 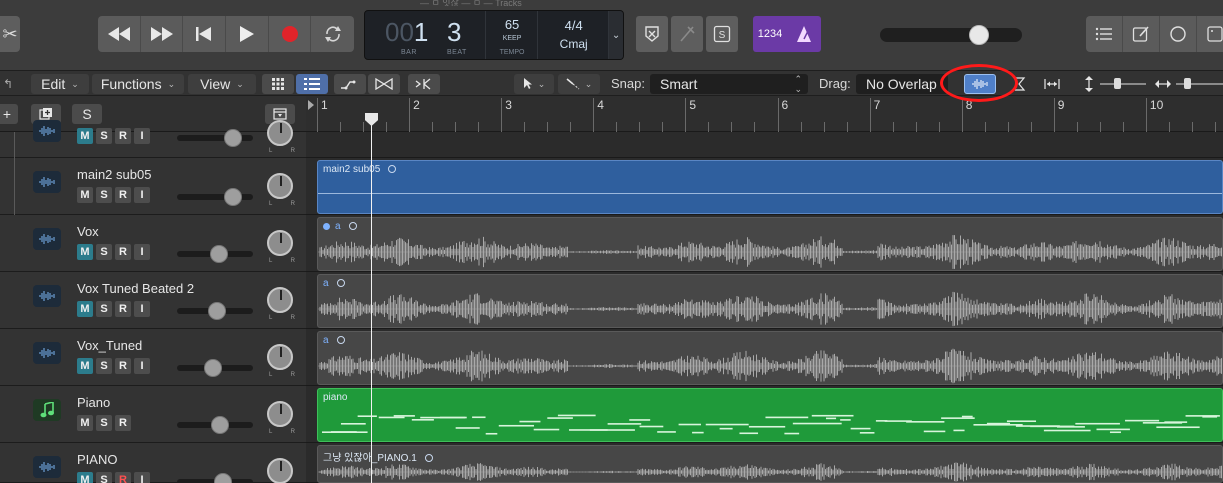 What do you see at coordinates (770, 464) in the screenshot?
I see `audio-region: 그냥 있잖아_PIANO.1` at bounding box center [770, 464].